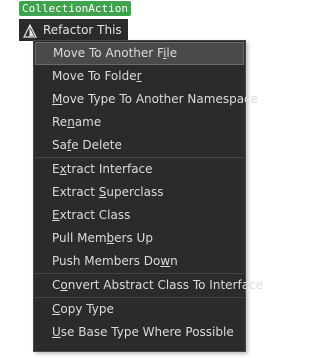 This screenshot has width=320, height=358. I want to click on menu-item-label: ers Up, so click(133, 238).